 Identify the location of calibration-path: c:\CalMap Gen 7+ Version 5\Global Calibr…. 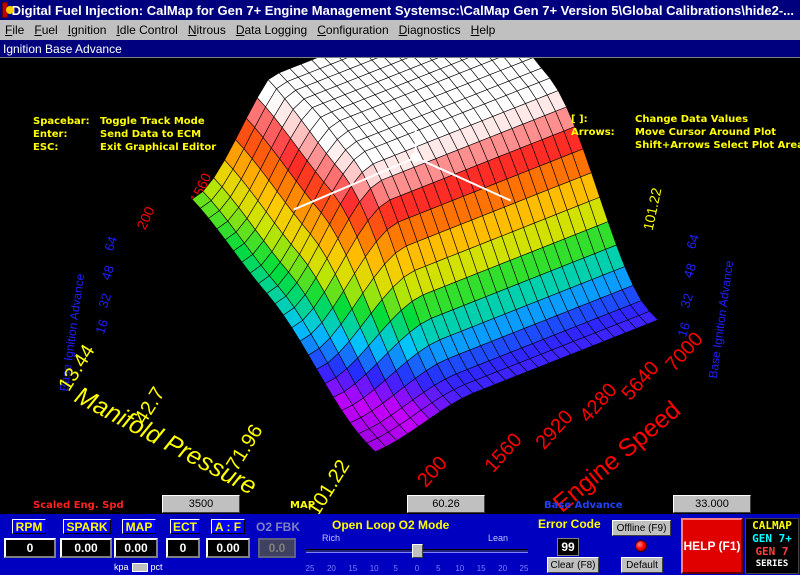
(621, 10).